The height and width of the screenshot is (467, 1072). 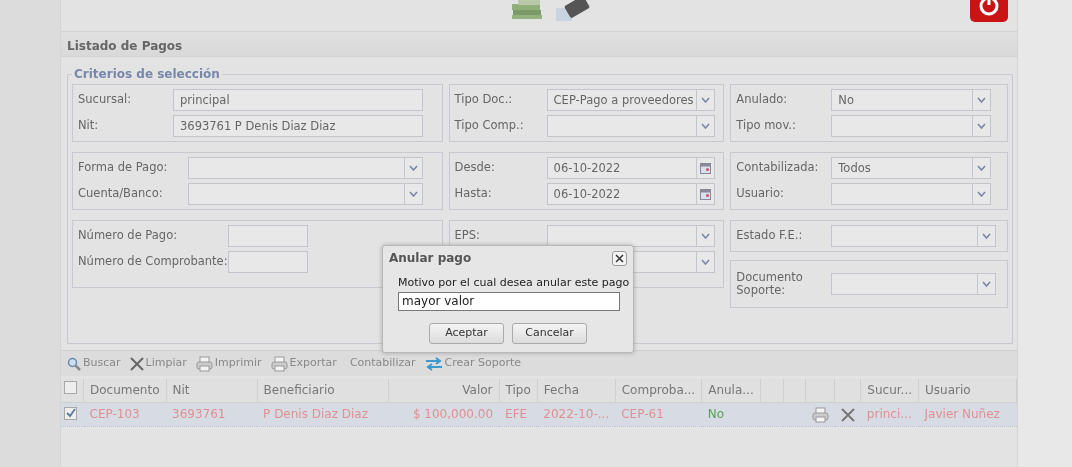 I want to click on field-label: Tipo Comp.:, so click(x=489, y=126).